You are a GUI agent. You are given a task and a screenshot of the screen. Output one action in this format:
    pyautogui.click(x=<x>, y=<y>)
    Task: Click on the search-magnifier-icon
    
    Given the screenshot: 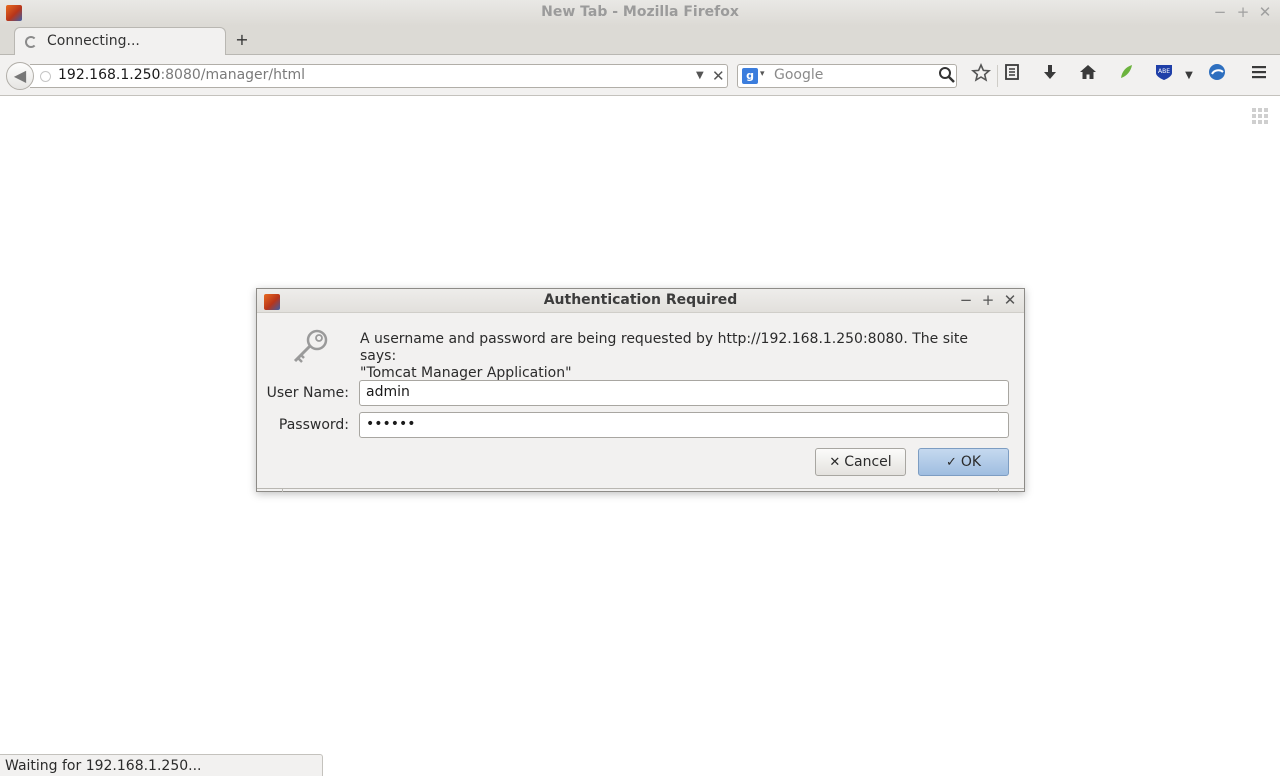 What is the action you would take?
    pyautogui.click(x=947, y=77)
    